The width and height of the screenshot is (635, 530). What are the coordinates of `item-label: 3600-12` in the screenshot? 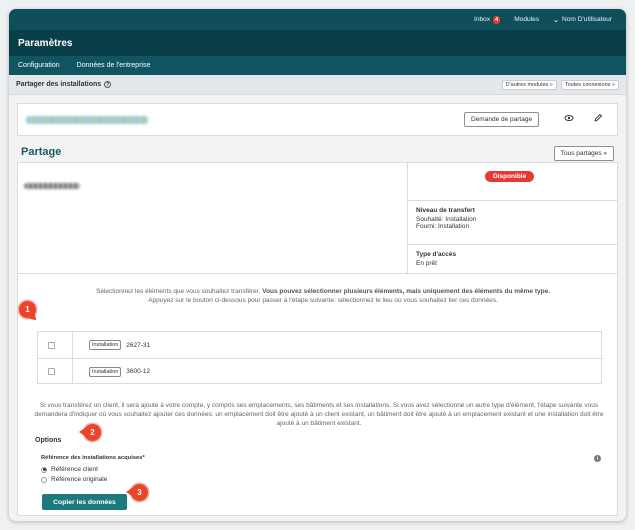 It's located at (138, 371).